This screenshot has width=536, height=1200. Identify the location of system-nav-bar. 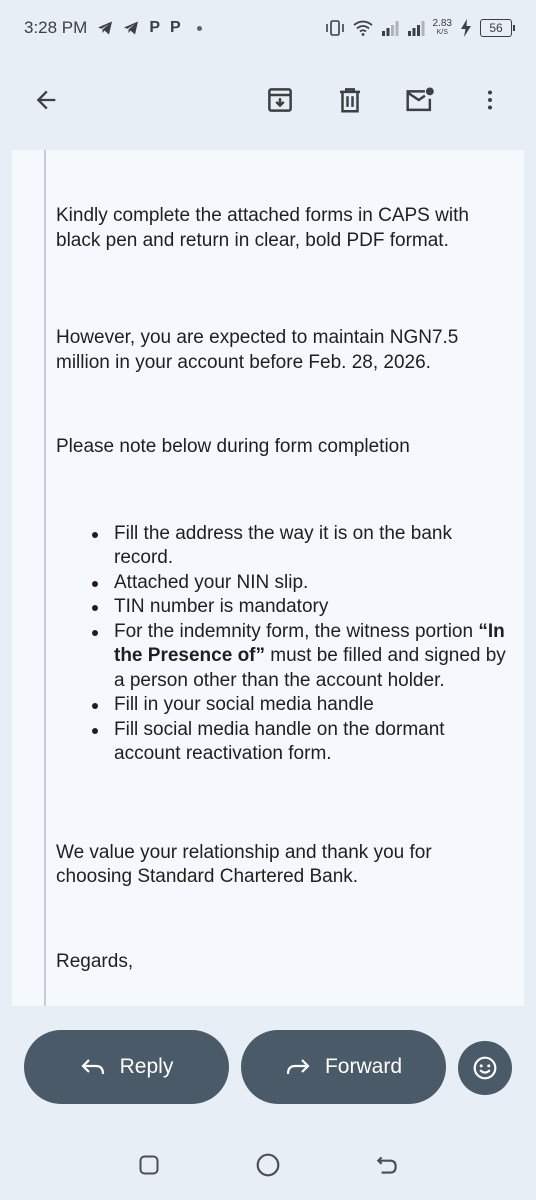
(268, 1165).